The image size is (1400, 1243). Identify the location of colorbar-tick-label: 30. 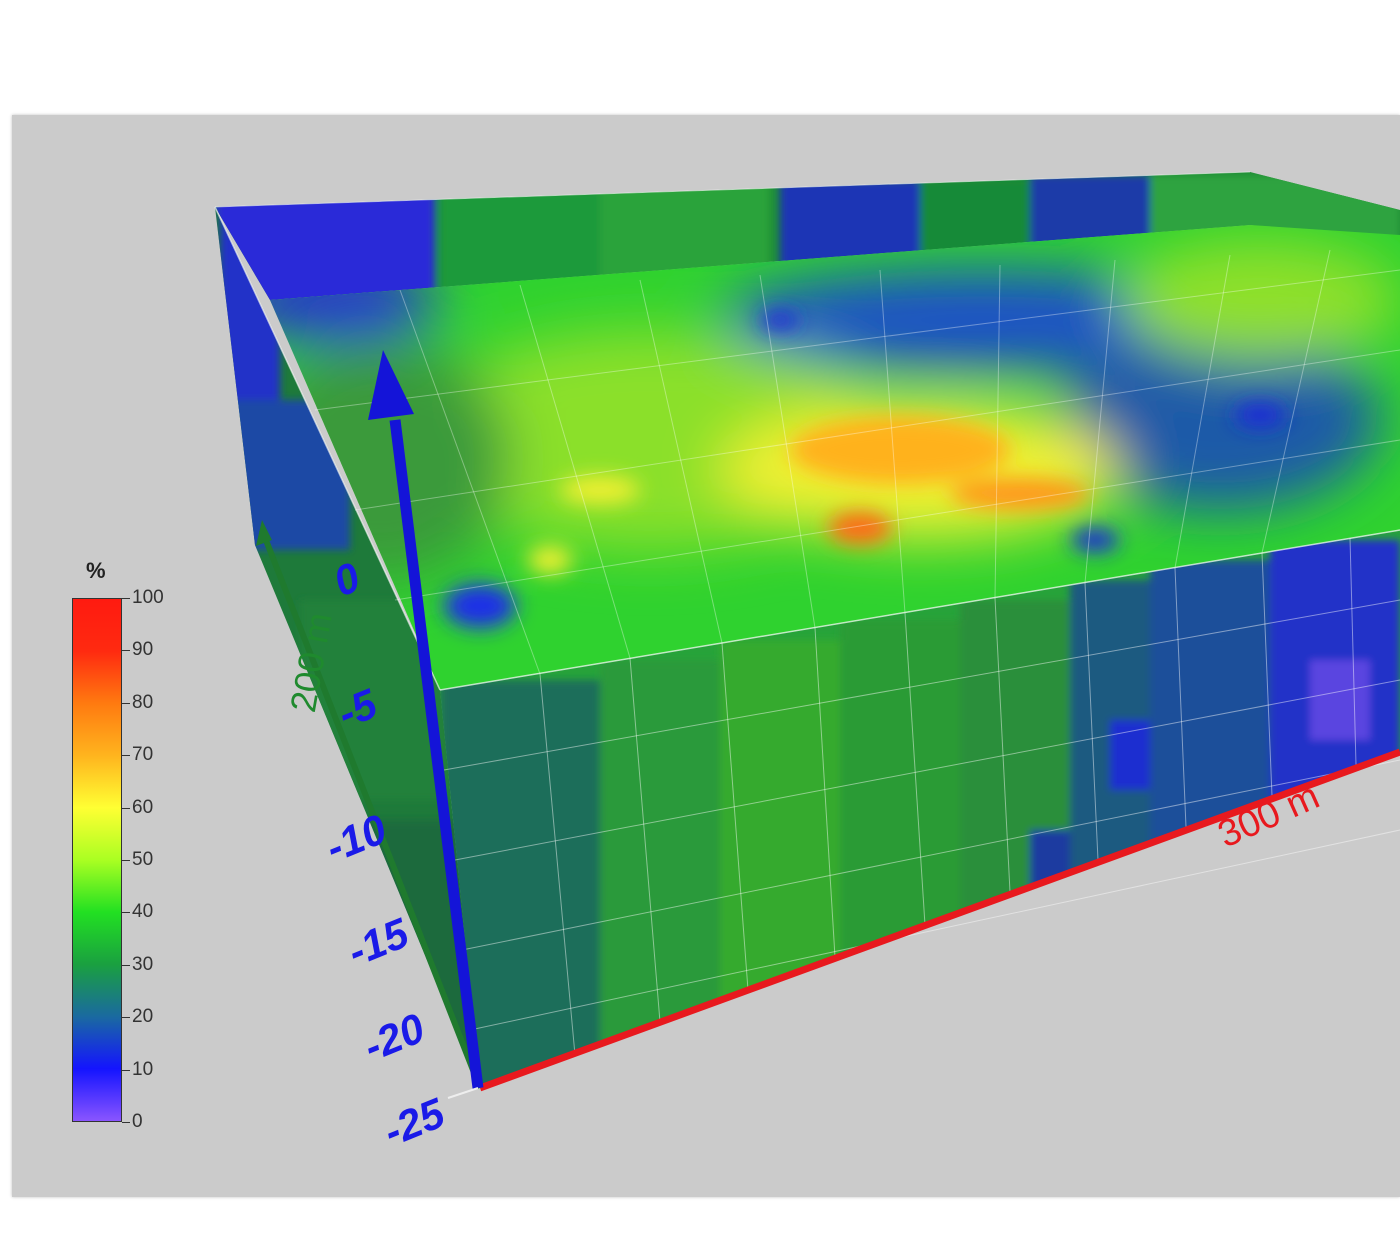
(143, 964).